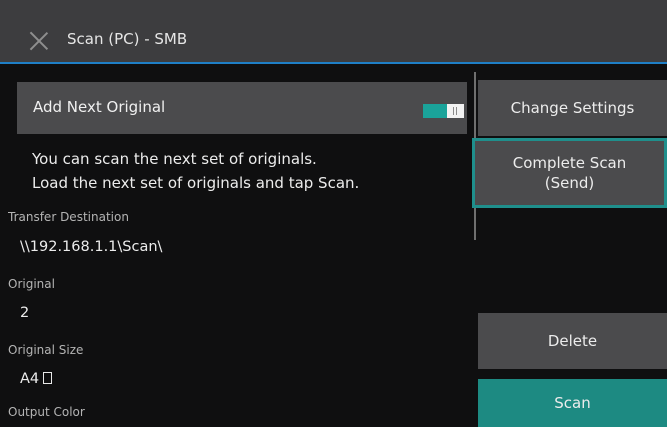 The width and height of the screenshot is (667, 427). I want to click on page-title: Scan (PC) - SMB, so click(127, 39).